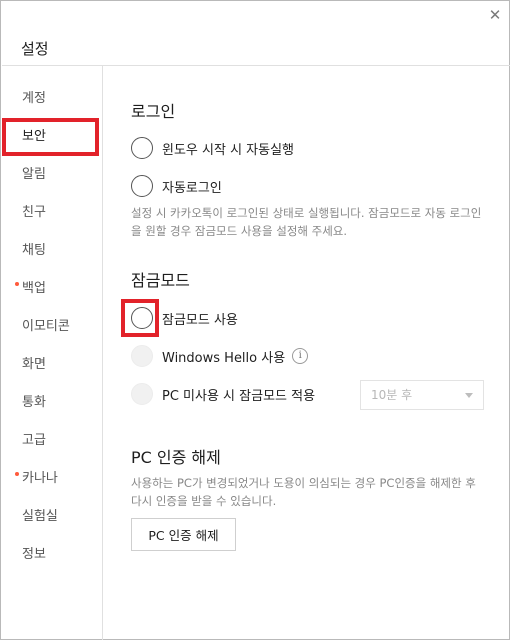 The width and height of the screenshot is (510, 640). What do you see at coordinates (35, 49) in the screenshot?
I see `window-title: 설정` at bounding box center [35, 49].